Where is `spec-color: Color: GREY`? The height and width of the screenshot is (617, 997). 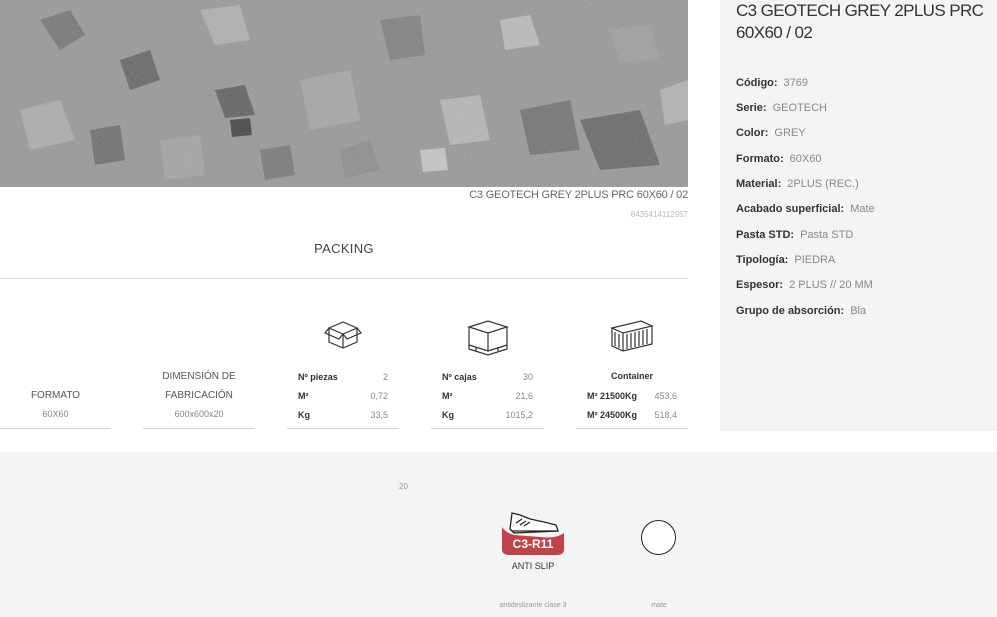
spec-color: Color: GREY is located at coordinates (771, 133).